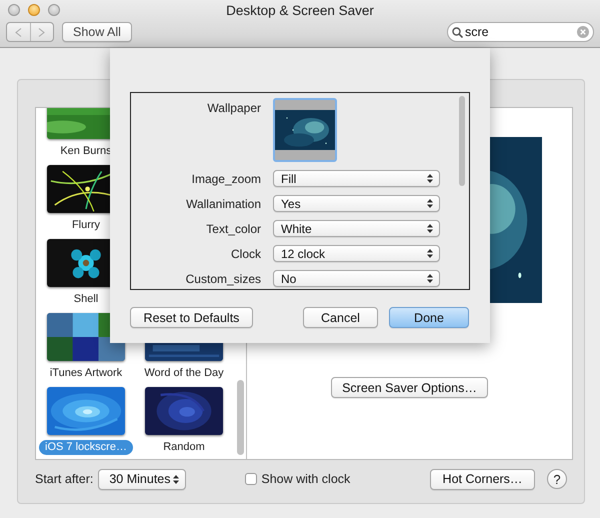  I want to click on setting-label: Text_color, so click(233, 229).